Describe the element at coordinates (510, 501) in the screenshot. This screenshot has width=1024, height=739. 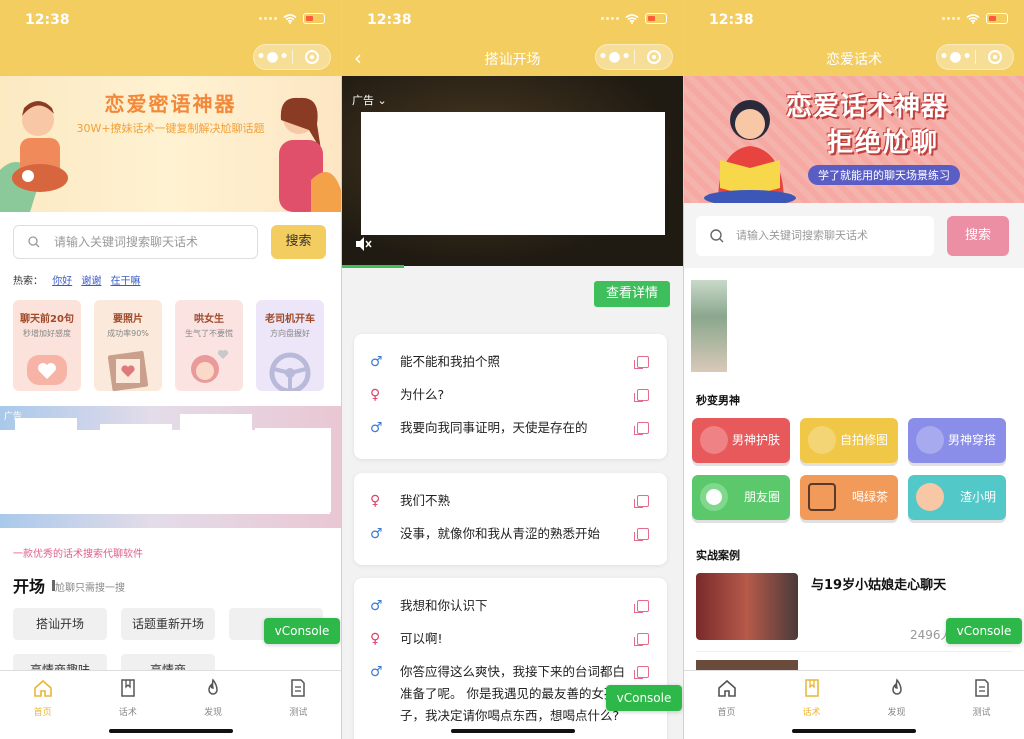
I see `chat-line: ♀ 我们不熟` at that location.